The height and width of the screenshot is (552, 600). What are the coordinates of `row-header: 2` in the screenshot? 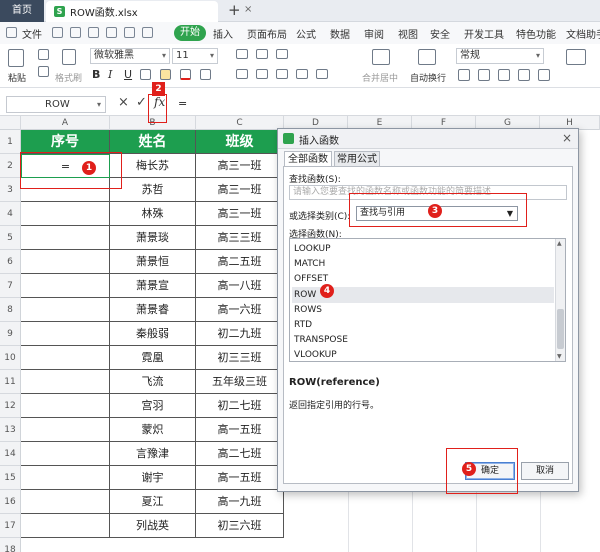 It's located at (10, 166).